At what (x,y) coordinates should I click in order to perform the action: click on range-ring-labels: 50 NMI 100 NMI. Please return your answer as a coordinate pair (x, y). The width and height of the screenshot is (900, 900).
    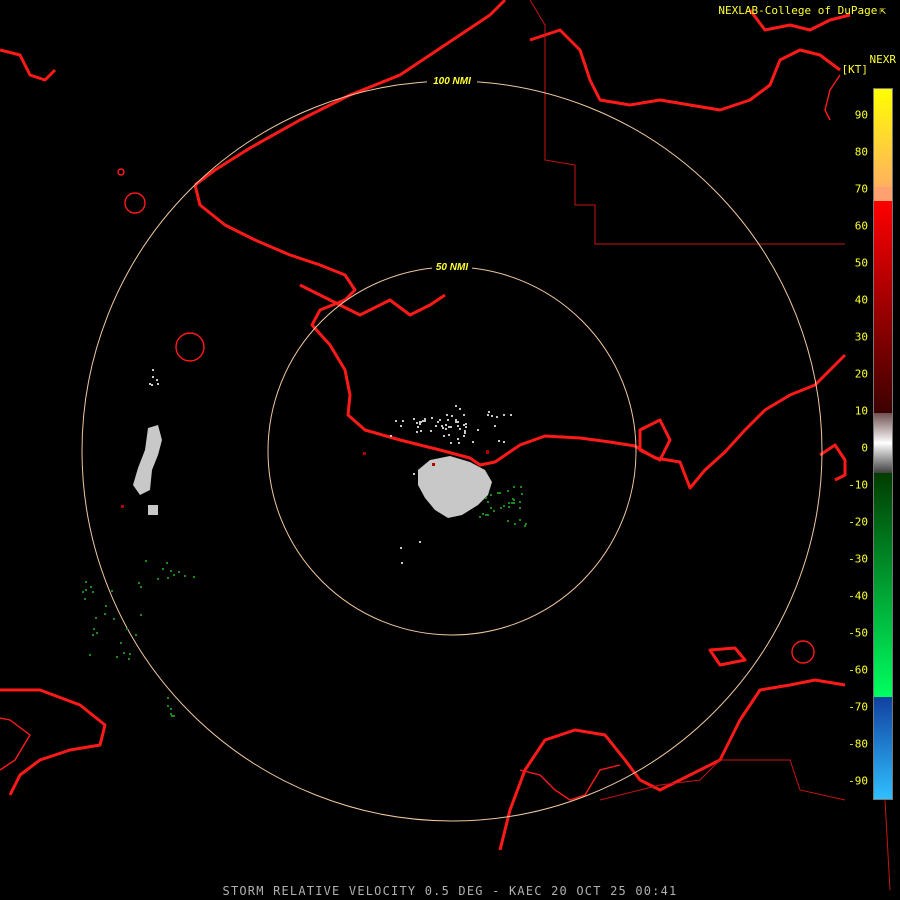
    Looking at the image, I should click on (452, 173).